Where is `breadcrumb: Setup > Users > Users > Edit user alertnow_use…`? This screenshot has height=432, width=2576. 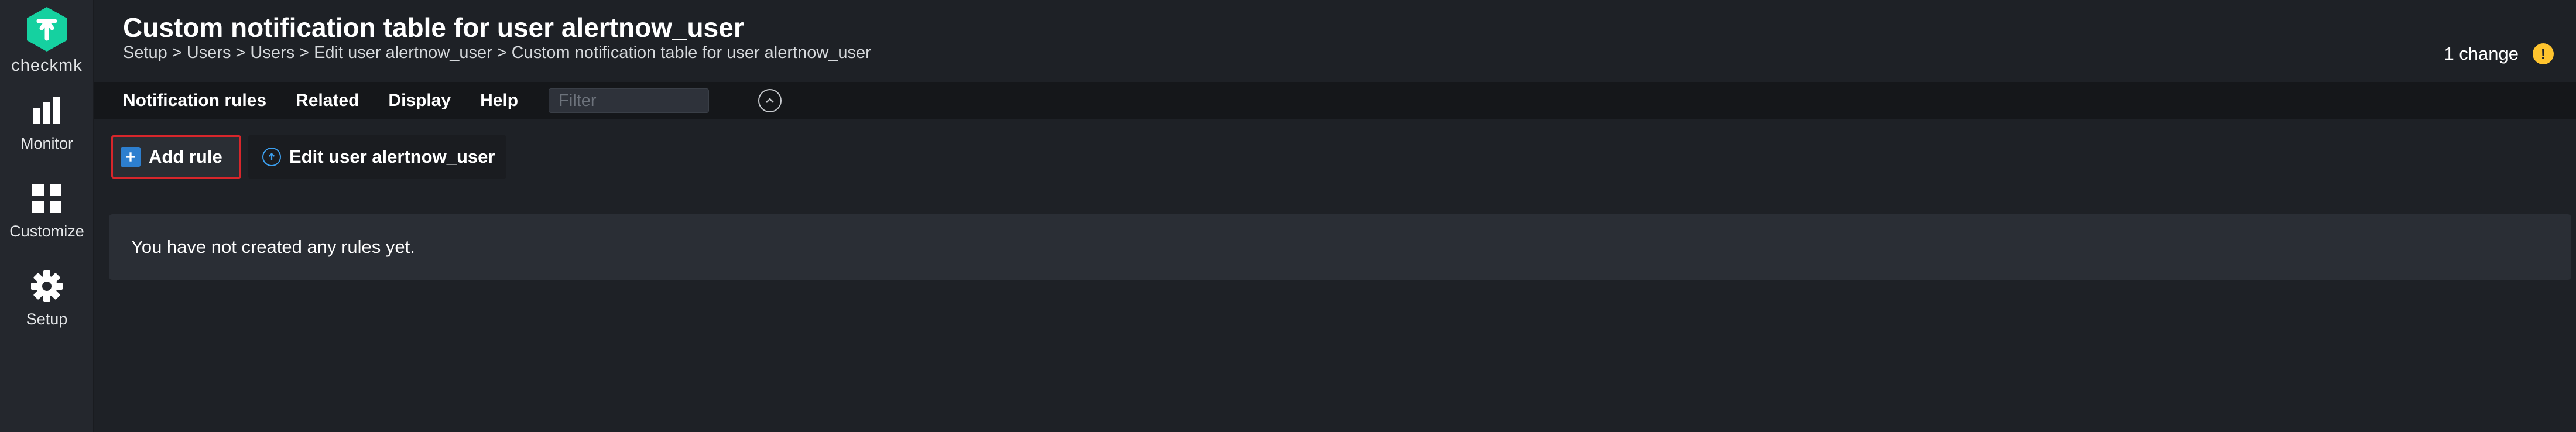
breadcrumb: Setup > Users > Users > Edit user alertnow_use… is located at coordinates (497, 53).